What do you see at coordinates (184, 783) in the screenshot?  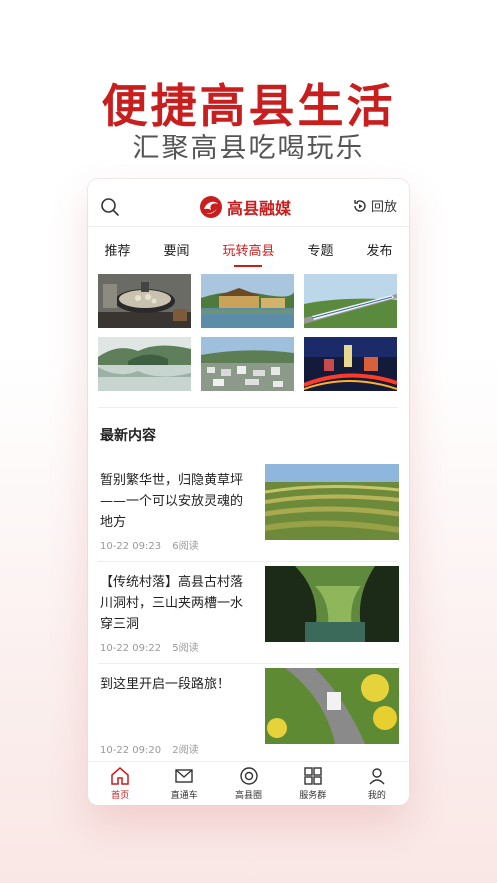 I see `nav-direct: 直通车` at bounding box center [184, 783].